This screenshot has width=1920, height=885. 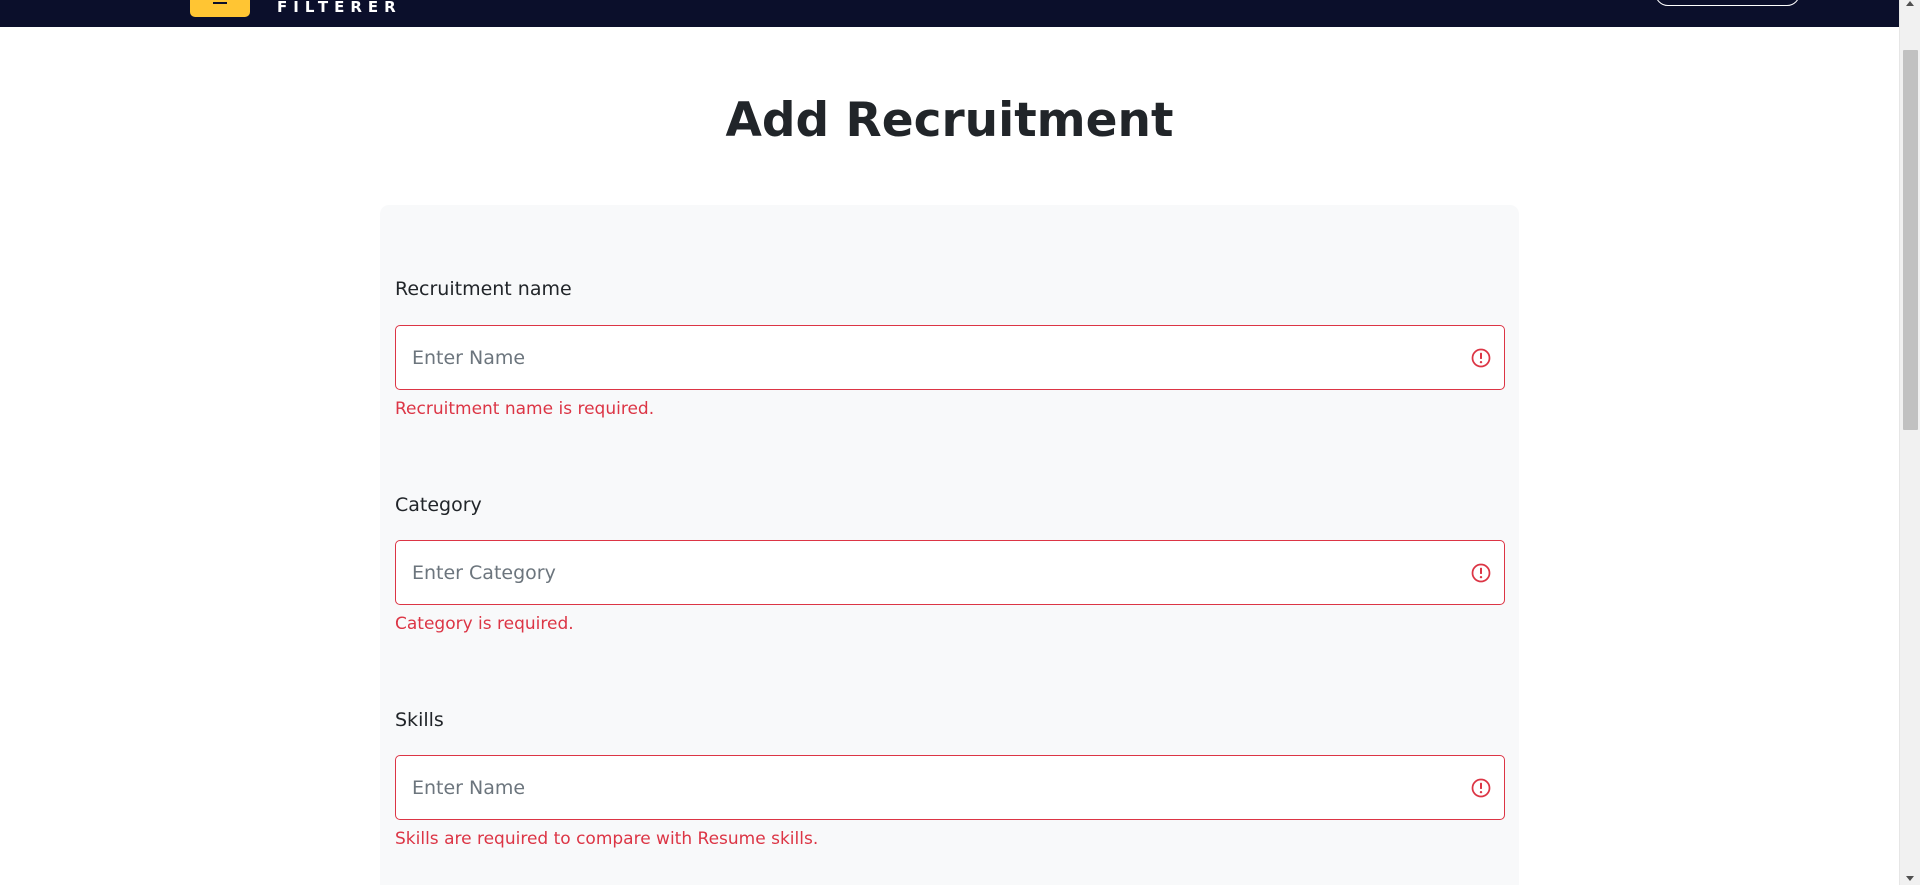 I want to click on logo-text: FILTERER, so click(x=339, y=7).